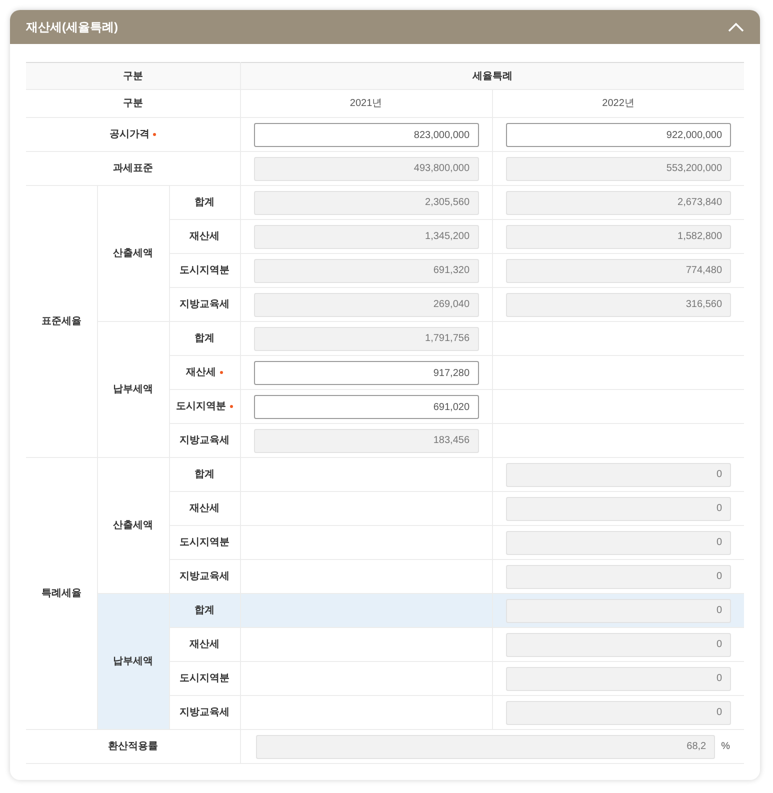 The image size is (773, 793). I want to click on row-label: 과세표준, so click(132, 168).